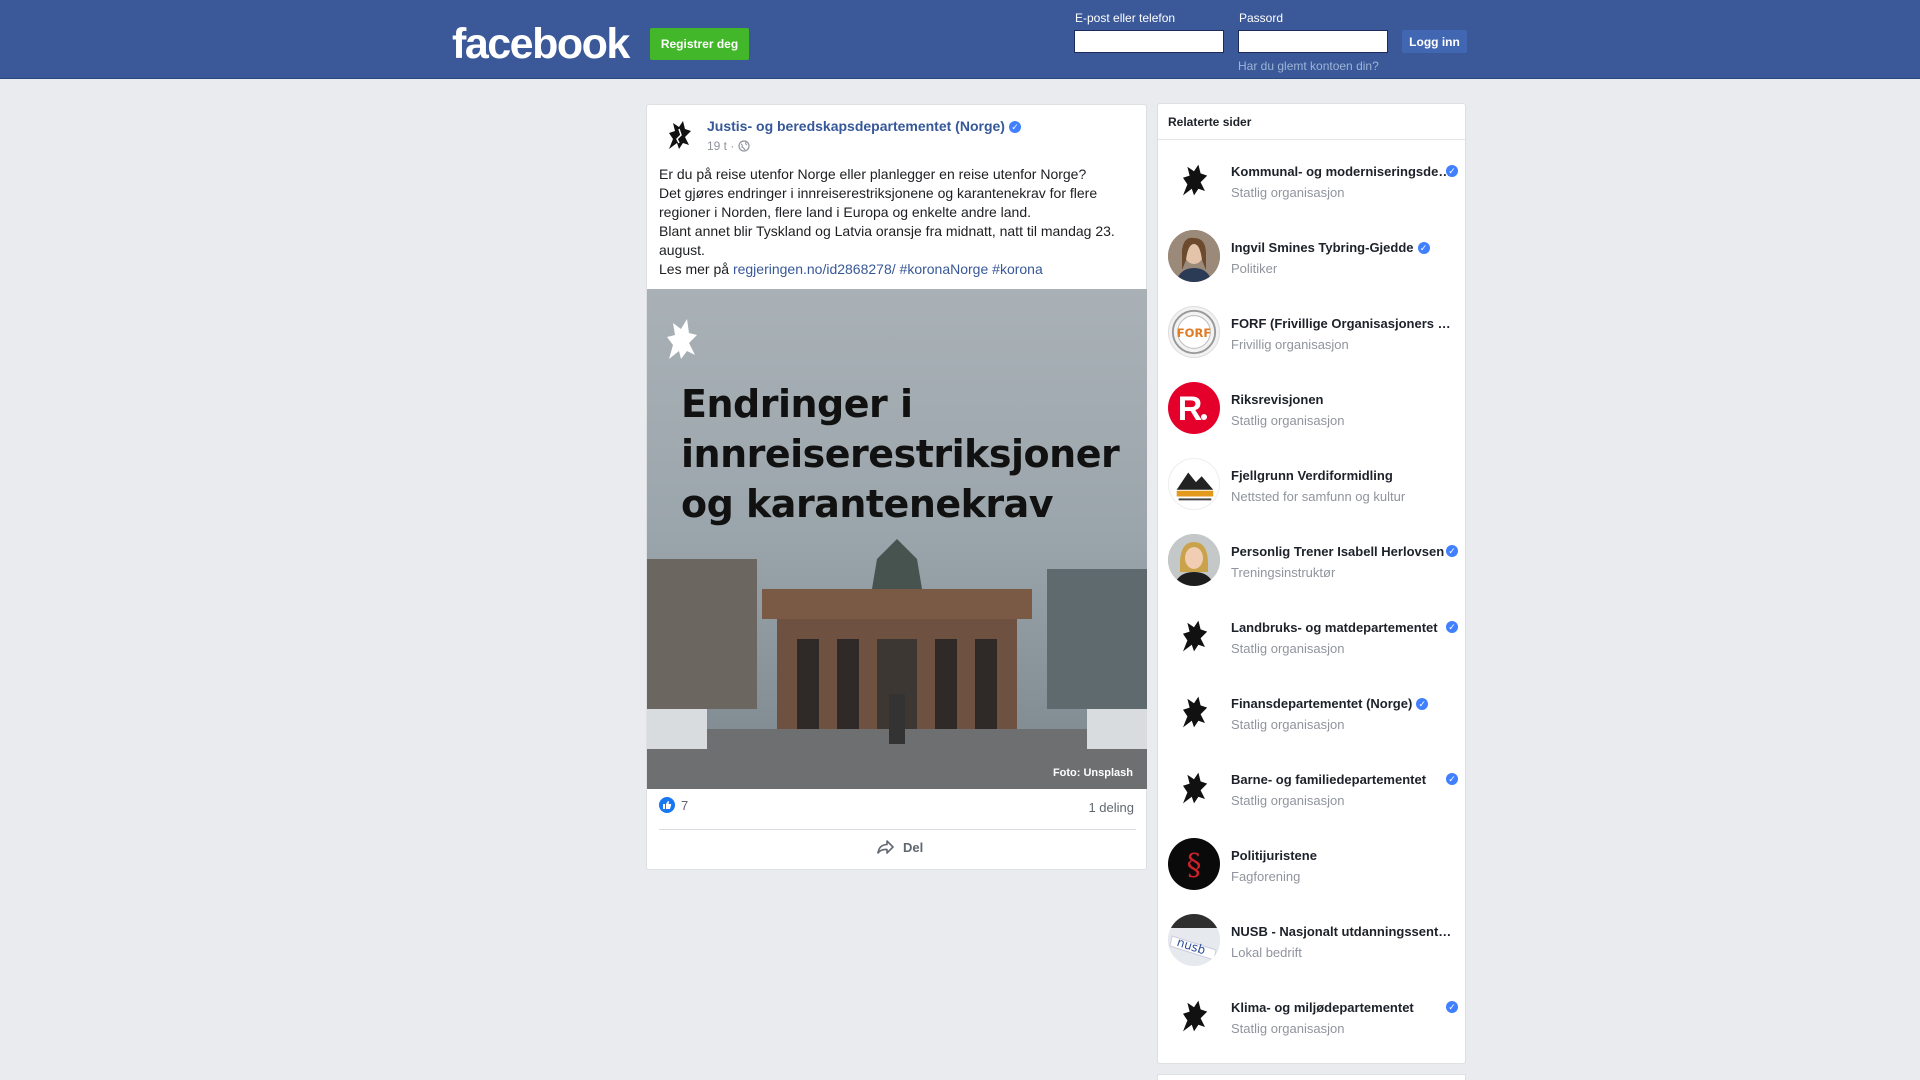 The width and height of the screenshot is (1920, 1080). What do you see at coordinates (667, 805) in the screenshot?
I see `like-icon` at bounding box center [667, 805].